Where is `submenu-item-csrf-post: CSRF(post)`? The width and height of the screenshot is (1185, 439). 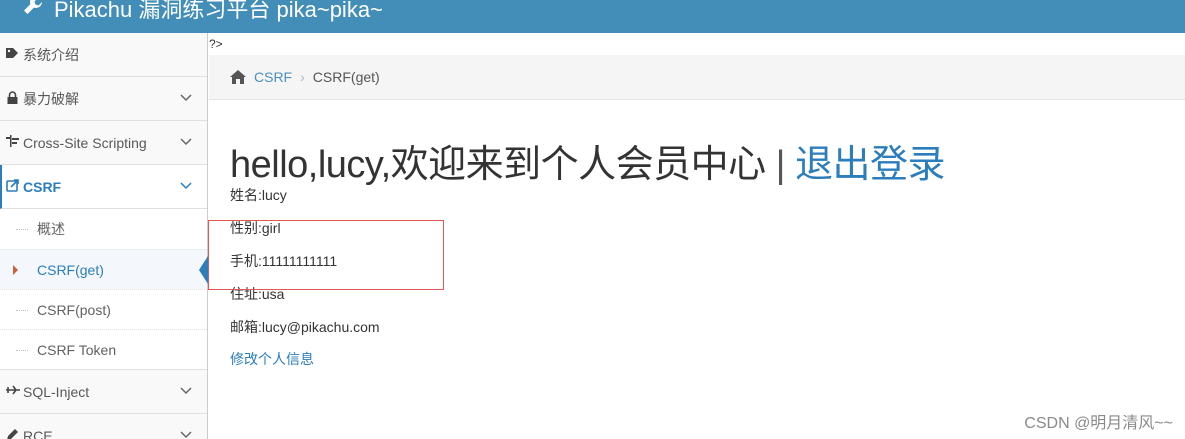 submenu-item-csrf-post: CSRF(post) is located at coordinates (103, 309).